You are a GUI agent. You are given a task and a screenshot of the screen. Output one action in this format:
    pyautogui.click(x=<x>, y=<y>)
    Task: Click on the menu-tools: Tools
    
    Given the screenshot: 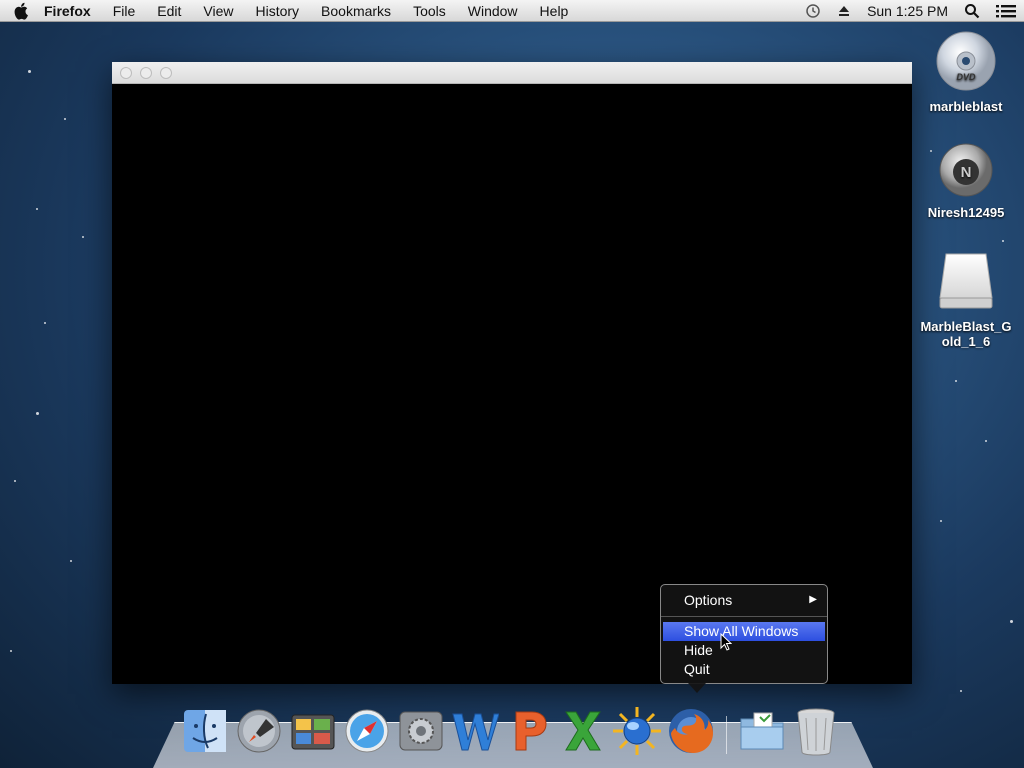 What is the action you would take?
    pyautogui.click(x=429, y=11)
    